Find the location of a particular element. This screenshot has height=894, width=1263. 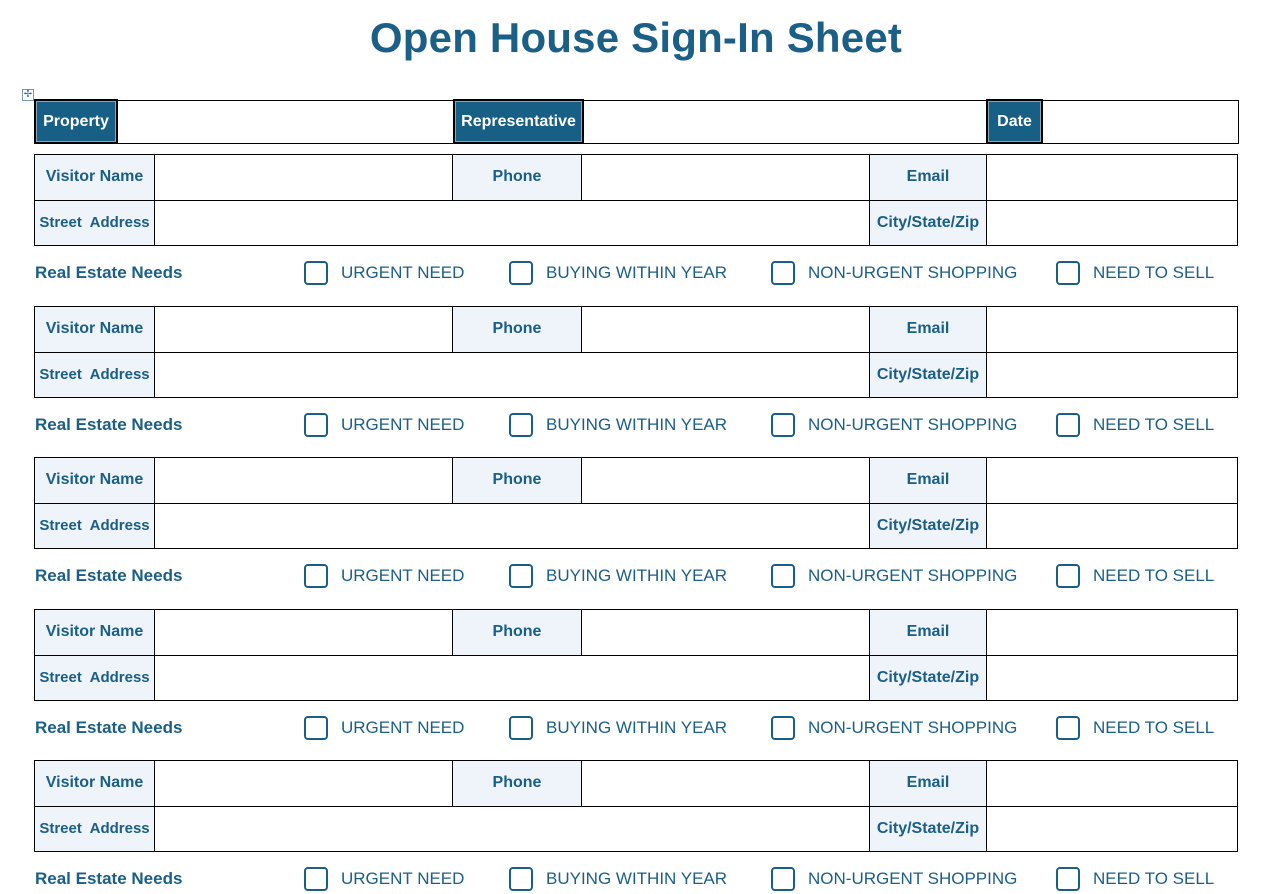

option-label: BUYING WITHIN YEAR is located at coordinates (637, 727).